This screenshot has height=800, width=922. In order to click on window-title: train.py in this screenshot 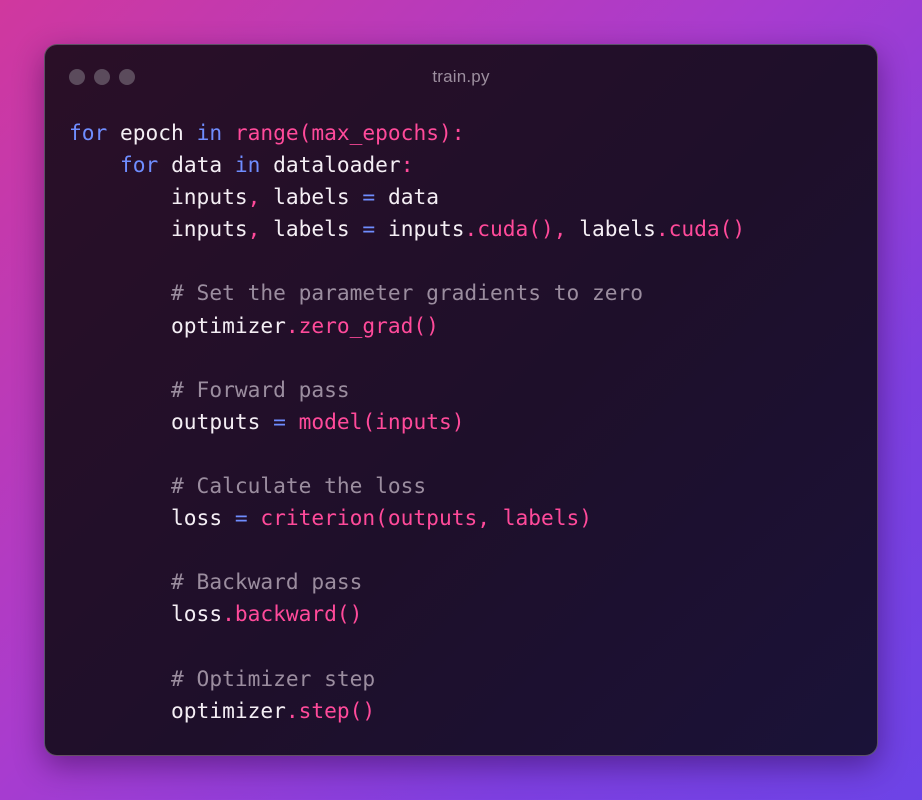, I will do `click(461, 76)`.